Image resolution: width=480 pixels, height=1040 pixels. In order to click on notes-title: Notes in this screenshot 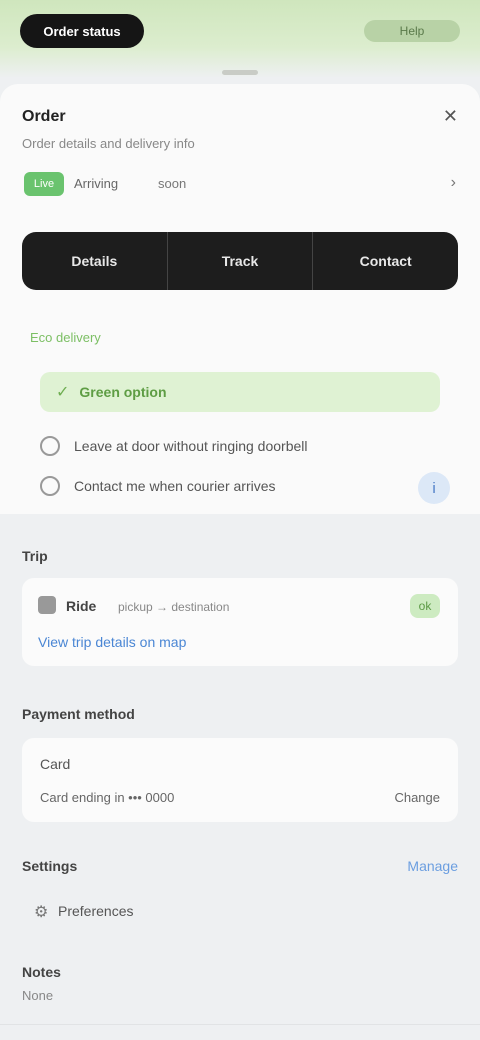, I will do `click(41, 972)`.